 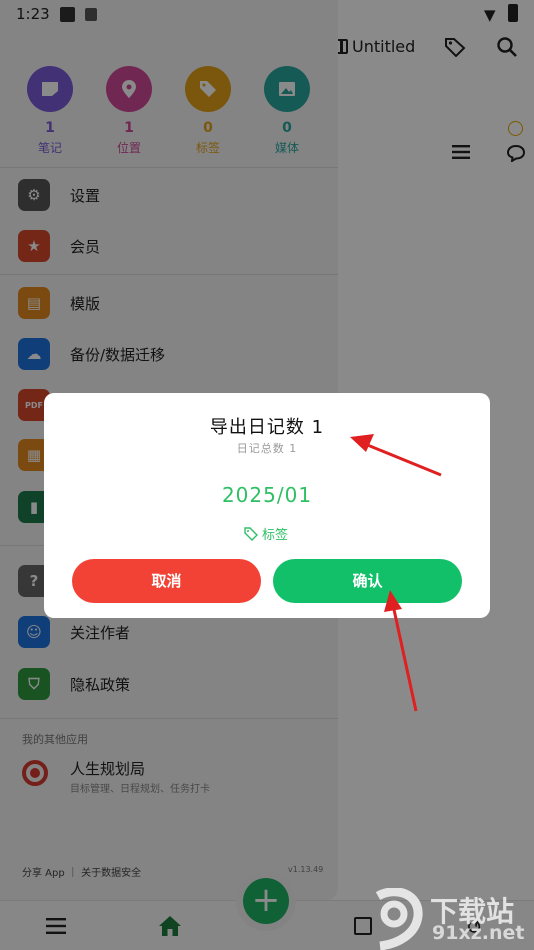 I want to click on tag-filter-label: 标签, so click(x=275, y=535).